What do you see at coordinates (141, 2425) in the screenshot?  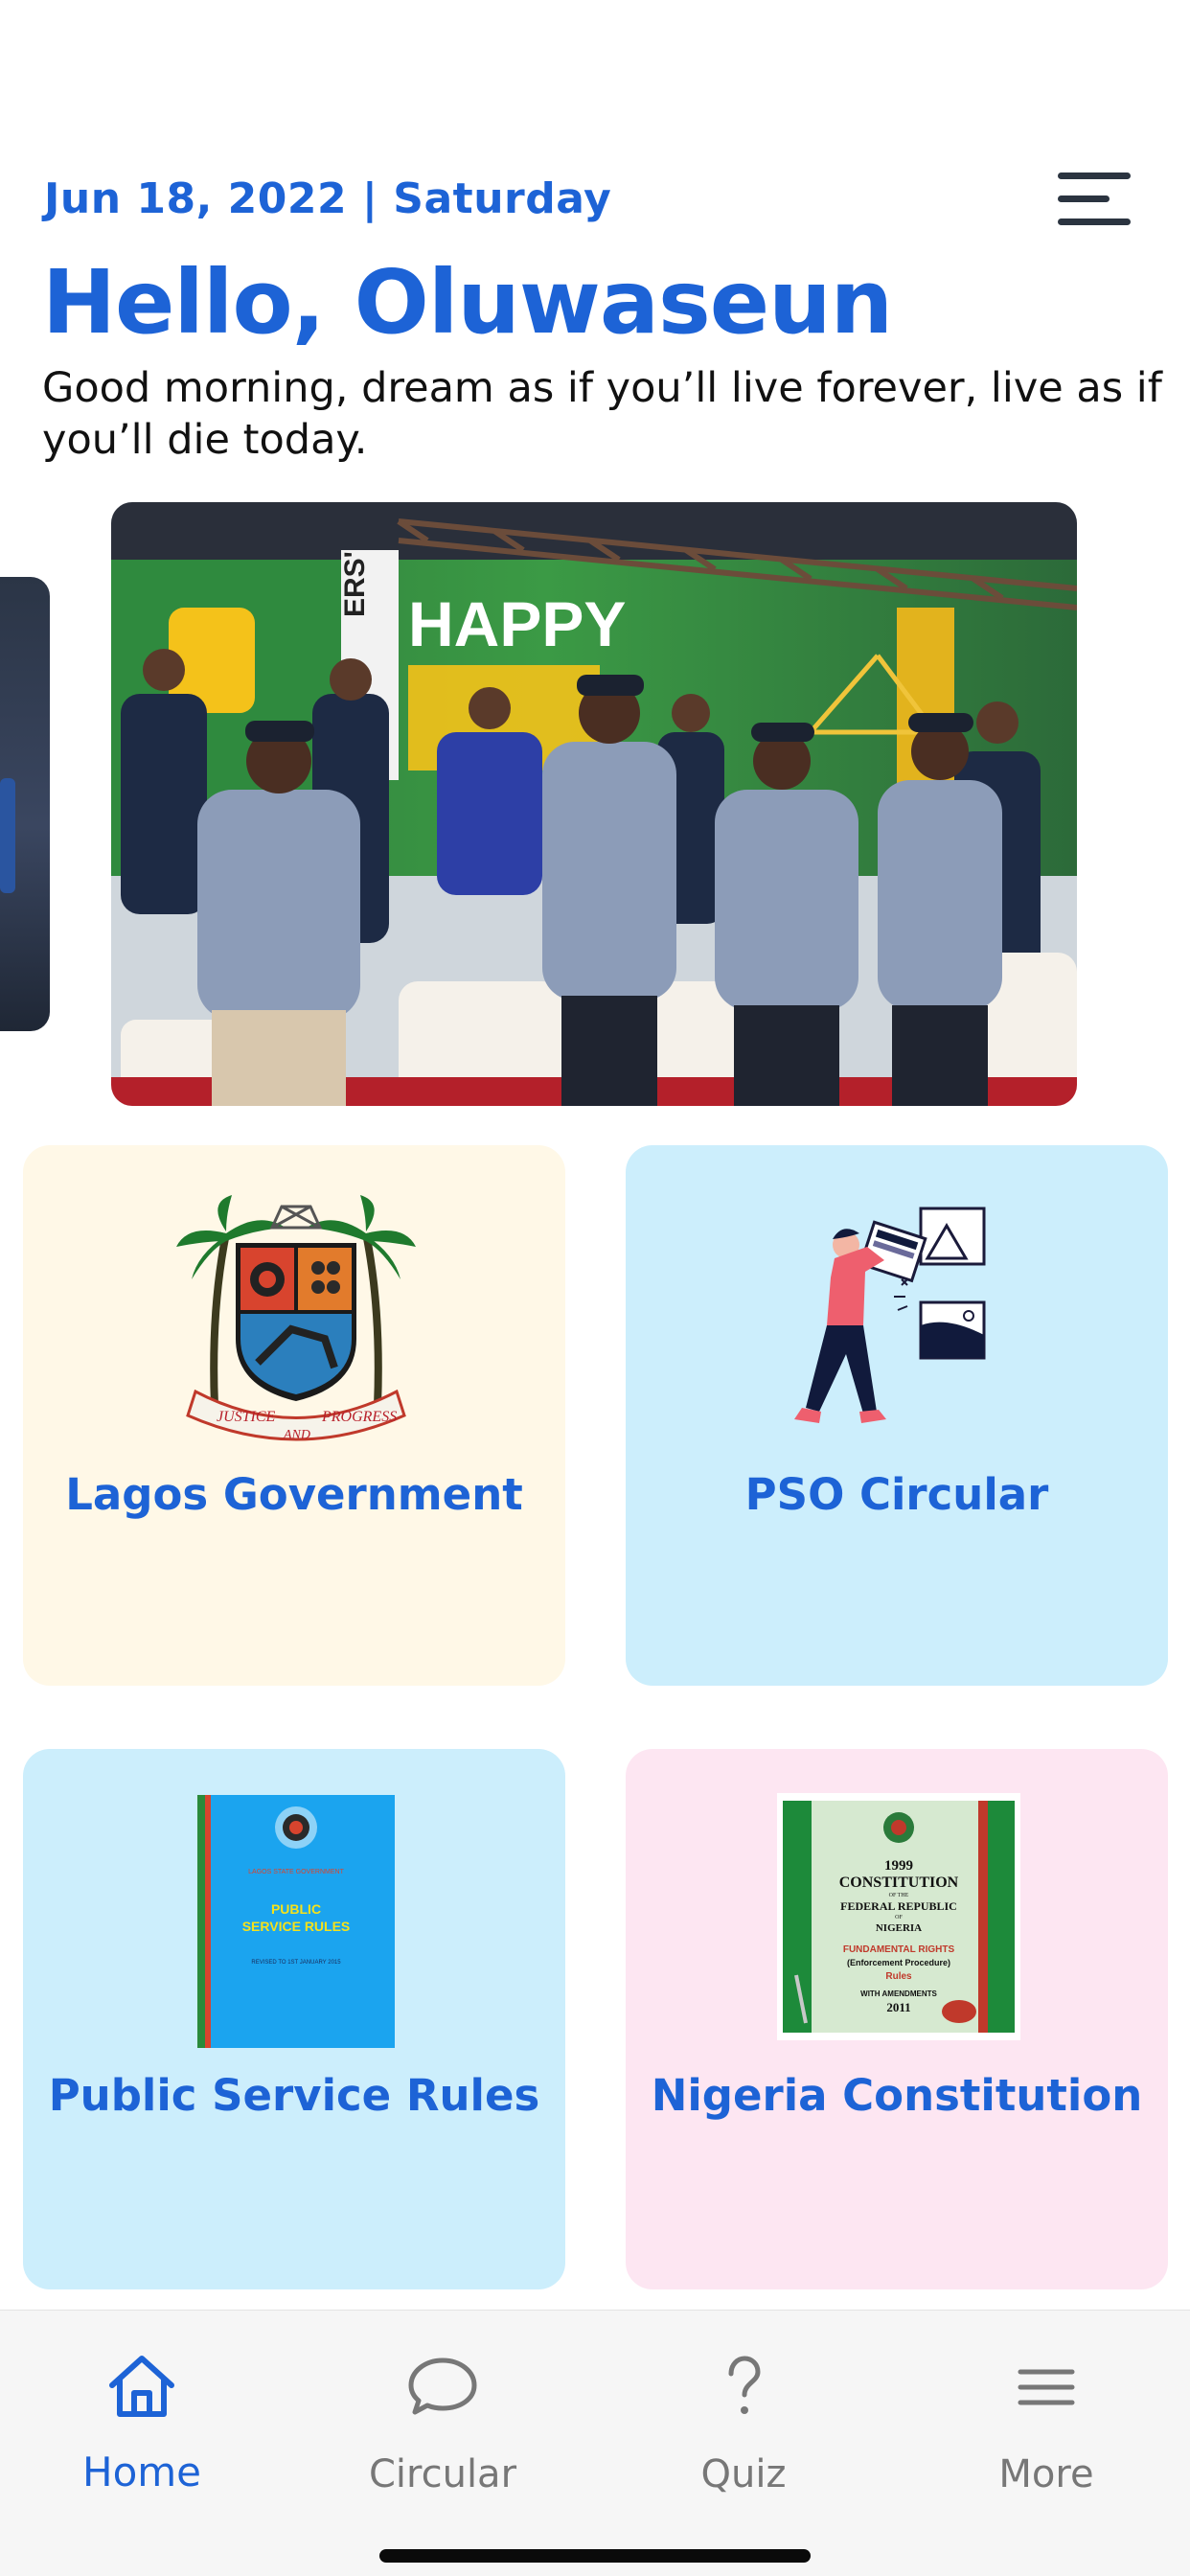 I see `nav-home: Home` at bounding box center [141, 2425].